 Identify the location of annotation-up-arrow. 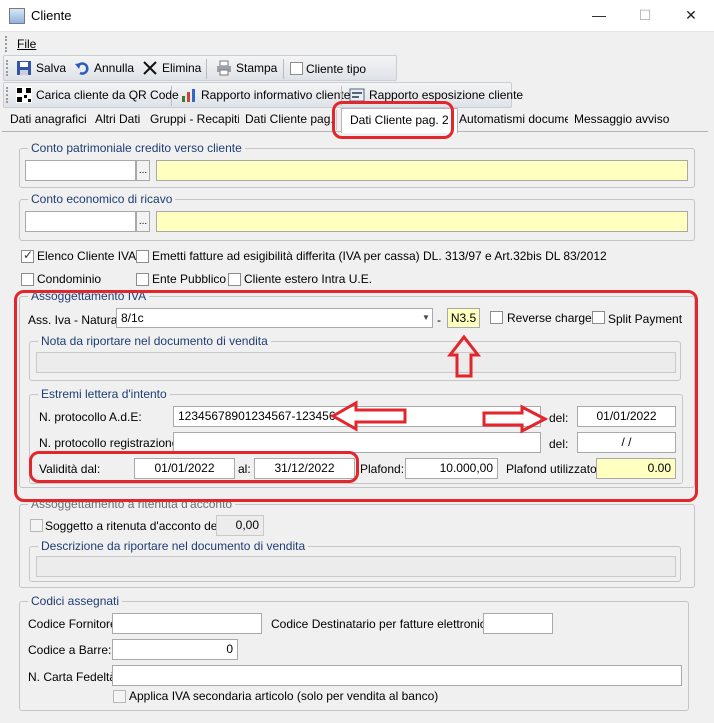
(464, 356).